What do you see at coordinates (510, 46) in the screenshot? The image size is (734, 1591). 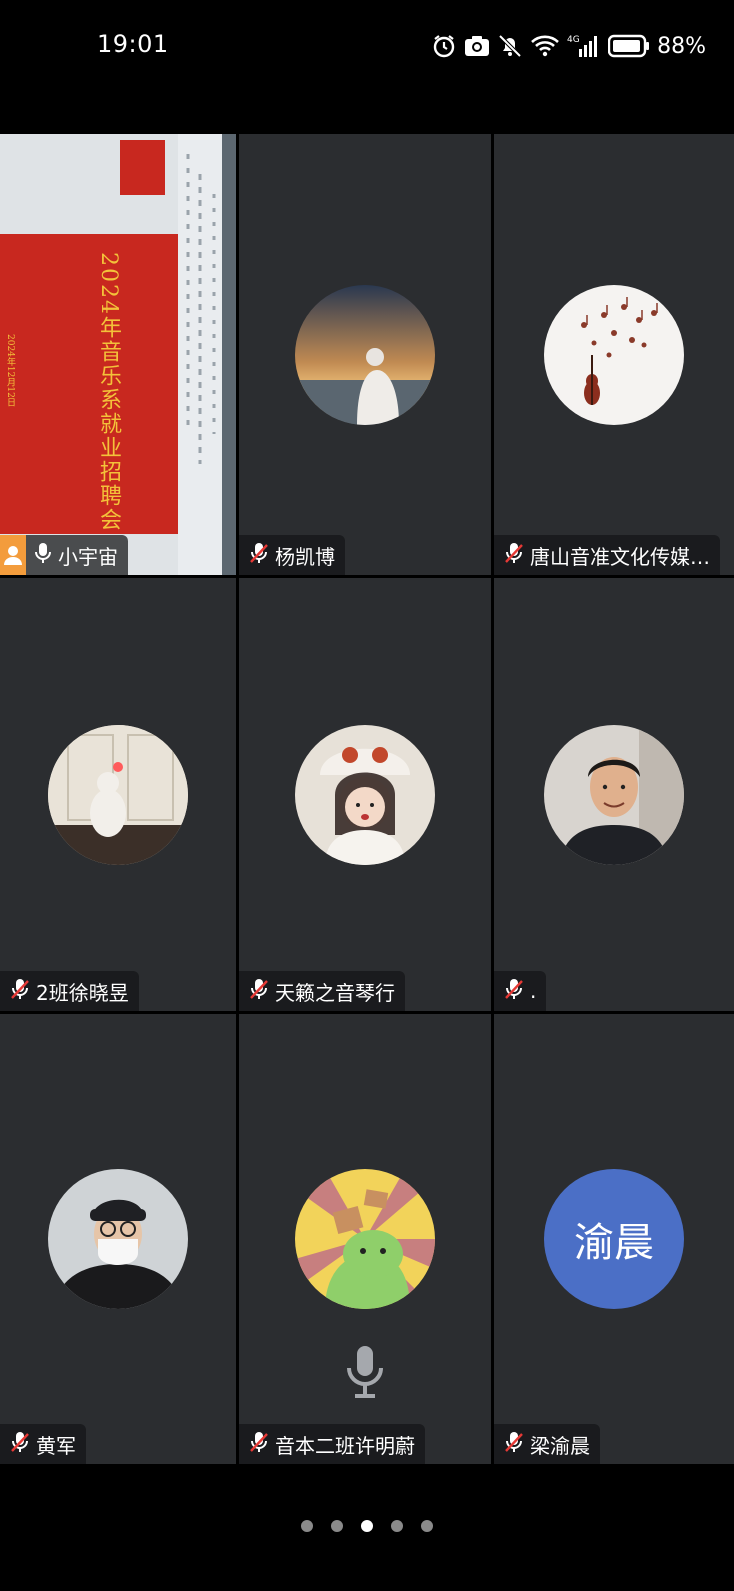 I see `bell-muted-icon` at bounding box center [510, 46].